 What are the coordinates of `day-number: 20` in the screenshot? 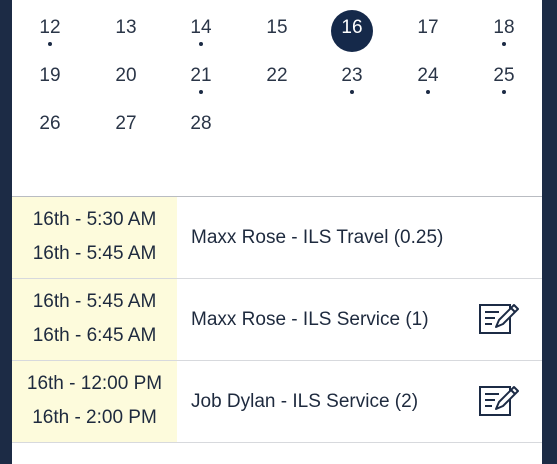 It's located at (126, 75).